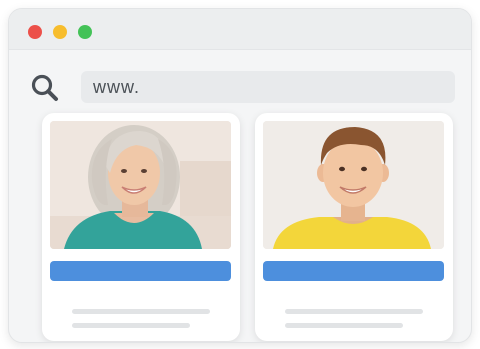 The height and width of the screenshot is (349, 480). What do you see at coordinates (35, 32) in the screenshot?
I see `close-window-button` at bounding box center [35, 32].